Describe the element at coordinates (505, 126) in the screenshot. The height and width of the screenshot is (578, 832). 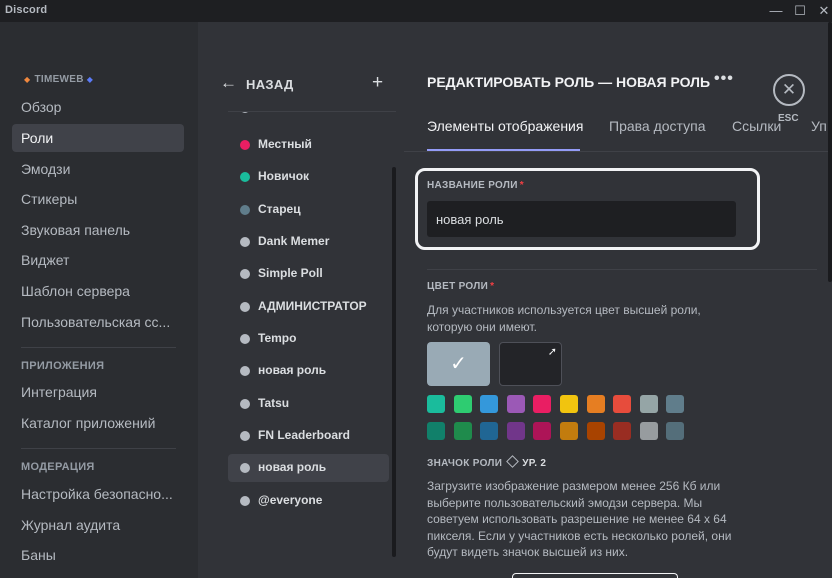
I see `tab-display: Элементы отображения` at that location.